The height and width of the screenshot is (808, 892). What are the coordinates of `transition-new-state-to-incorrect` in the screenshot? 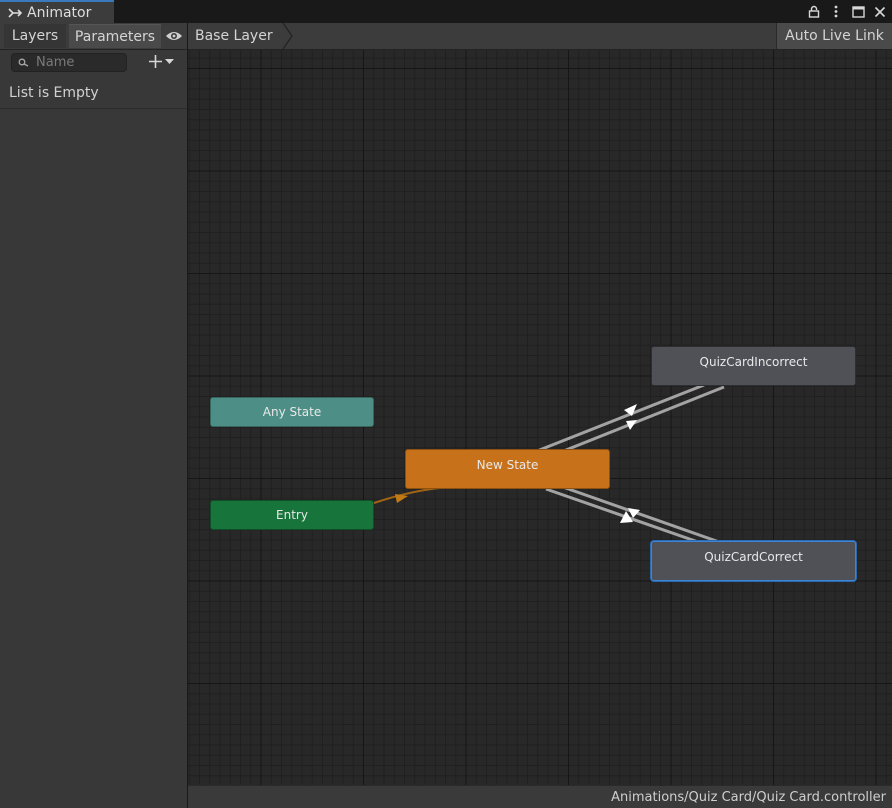 It's located at (620, 418).